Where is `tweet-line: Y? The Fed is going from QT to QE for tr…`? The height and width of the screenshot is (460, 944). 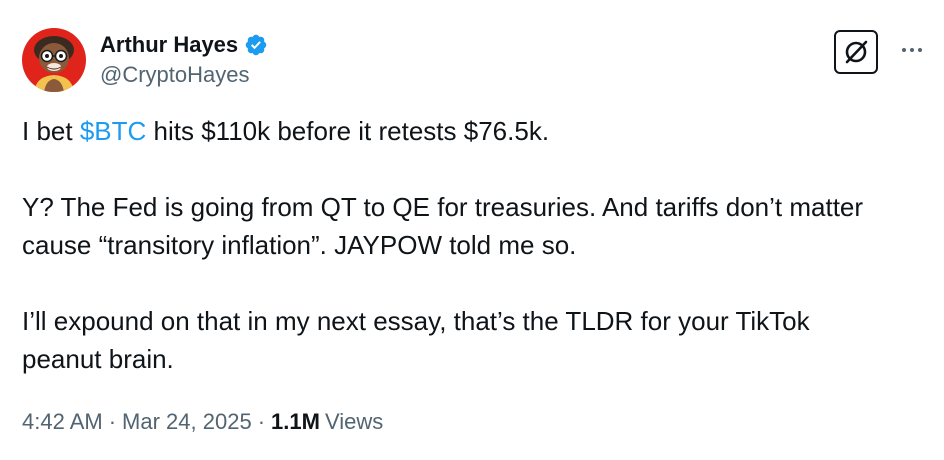 tweet-line: Y? The Fed is going from QT to QE for tr… is located at coordinates (443, 207).